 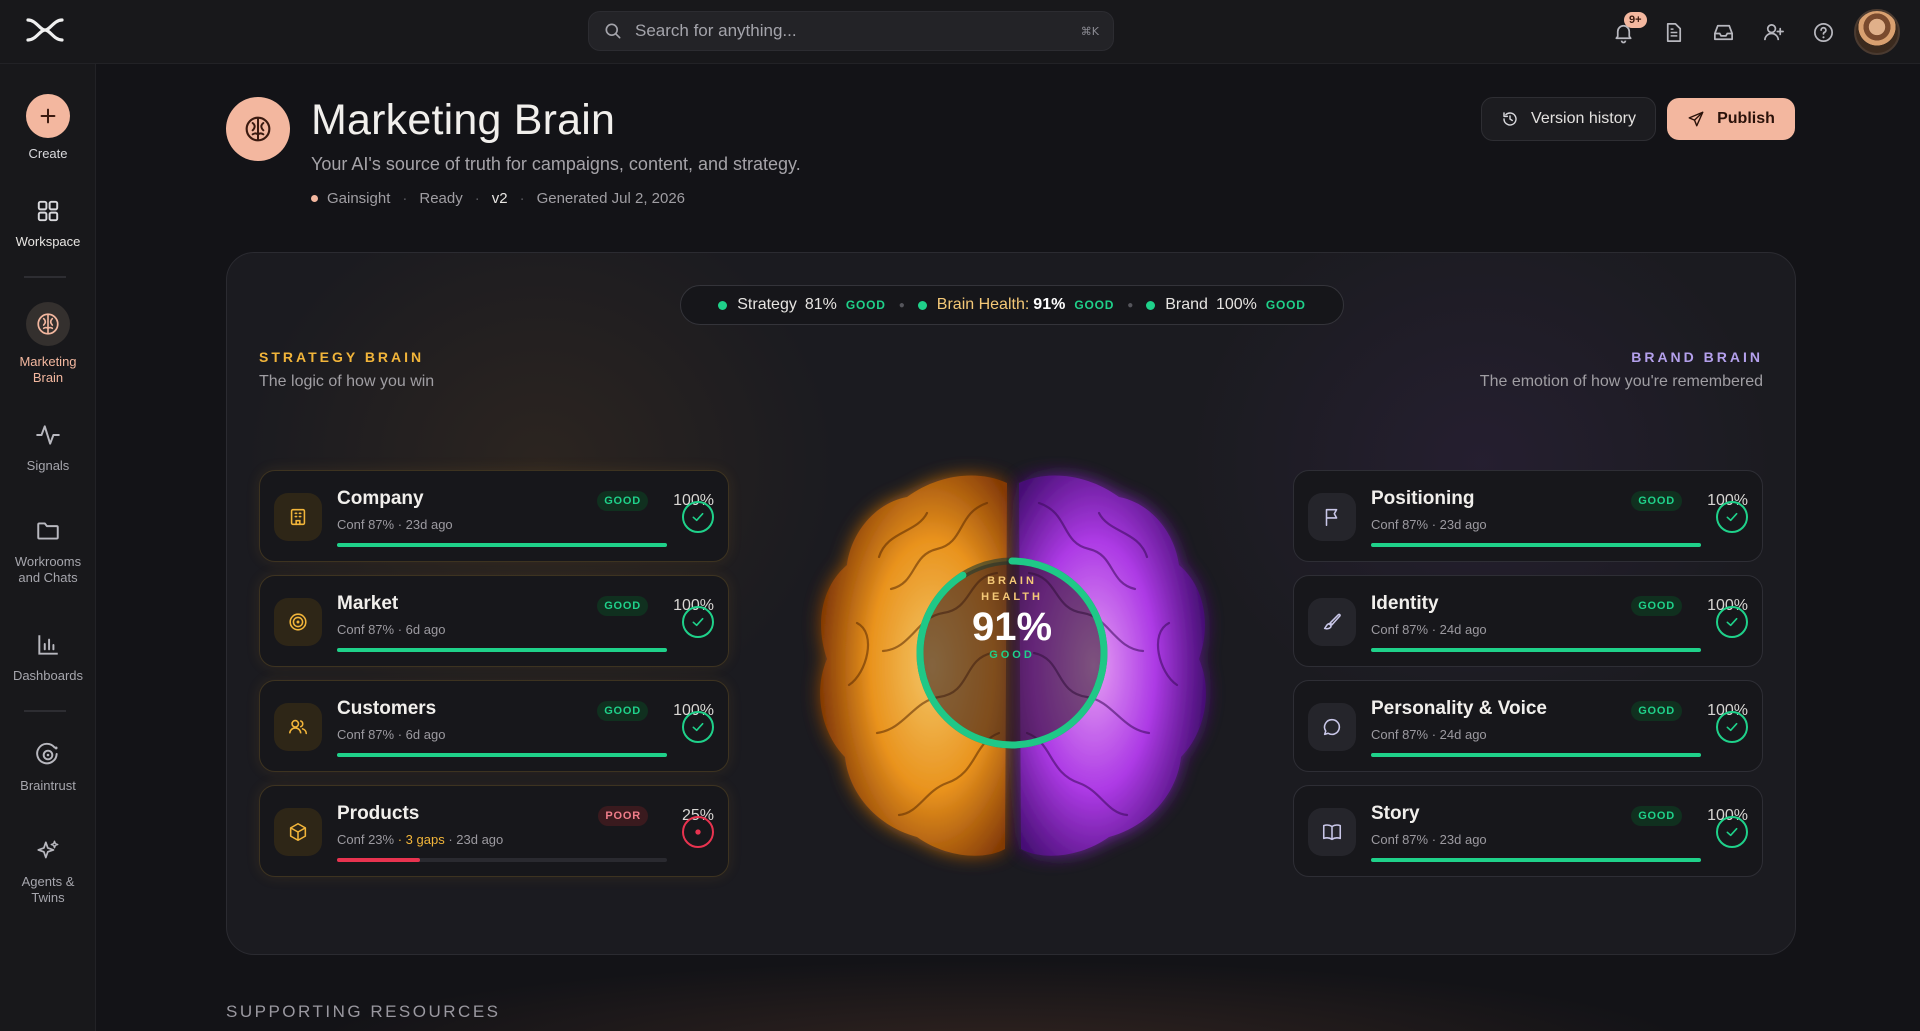 I want to click on history-icon, so click(x=1516, y=119).